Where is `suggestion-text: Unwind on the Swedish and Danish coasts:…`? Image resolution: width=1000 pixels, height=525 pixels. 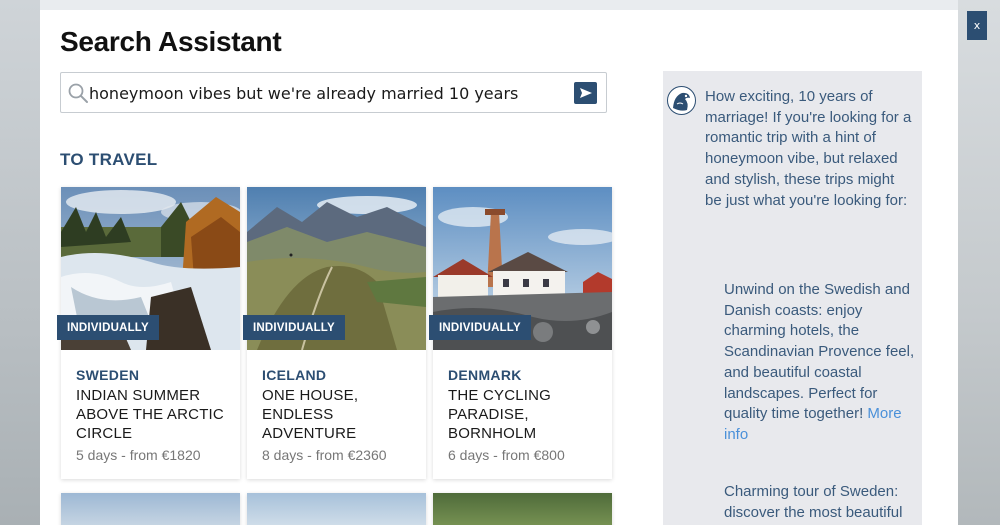
suggestion-text: Unwind on the Swedish and Danish coasts:… is located at coordinates (819, 352).